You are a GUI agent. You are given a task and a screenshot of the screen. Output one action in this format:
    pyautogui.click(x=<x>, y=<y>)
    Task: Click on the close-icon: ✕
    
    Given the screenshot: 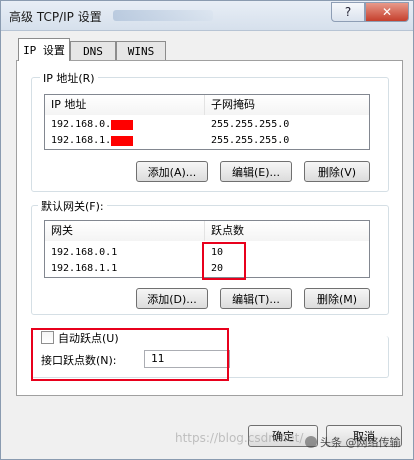 What is the action you would take?
    pyautogui.click(x=387, y=12)
    